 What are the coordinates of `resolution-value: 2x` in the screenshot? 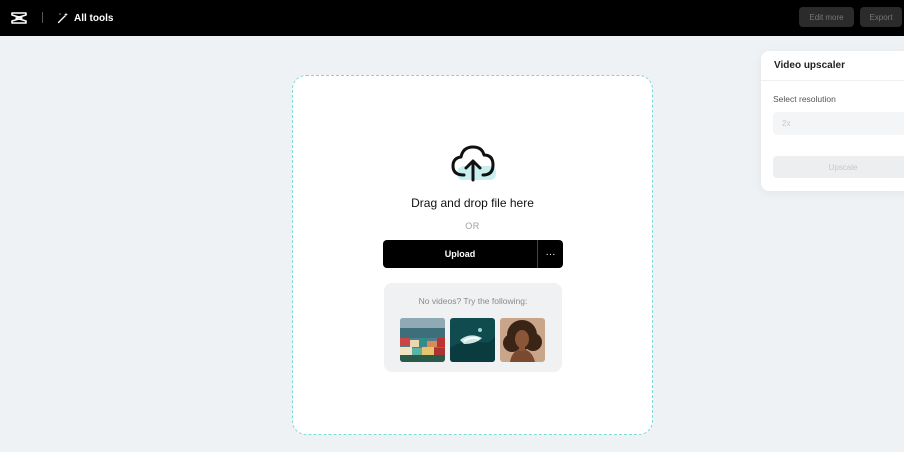 It's located at (786, 123).